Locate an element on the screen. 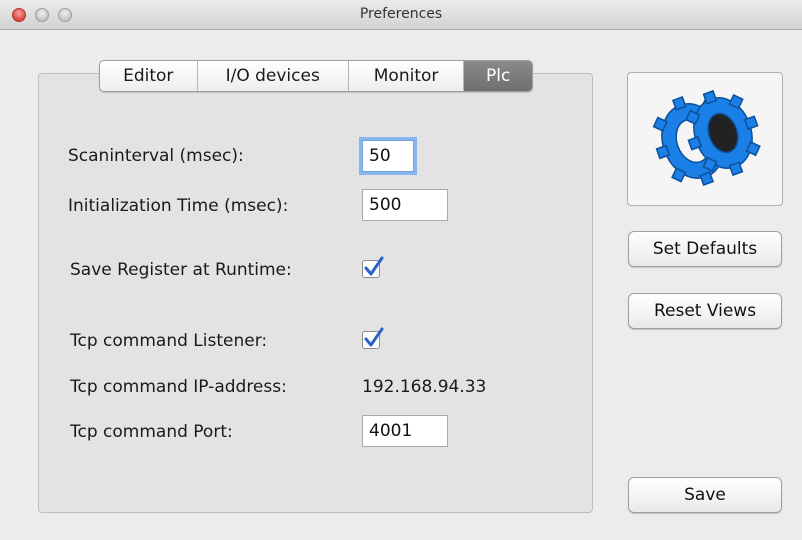 This screenshot has width=802, height=540. tab-plc: Plc is located at coordinates (498, 76).